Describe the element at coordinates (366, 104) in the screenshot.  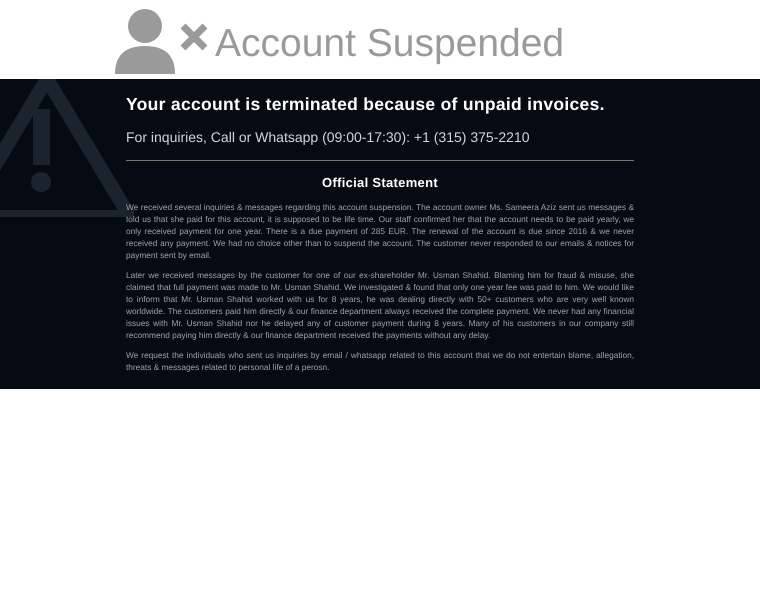
I see `notice-heading: Your account is terminated because of unpaid invoices.` at that location.